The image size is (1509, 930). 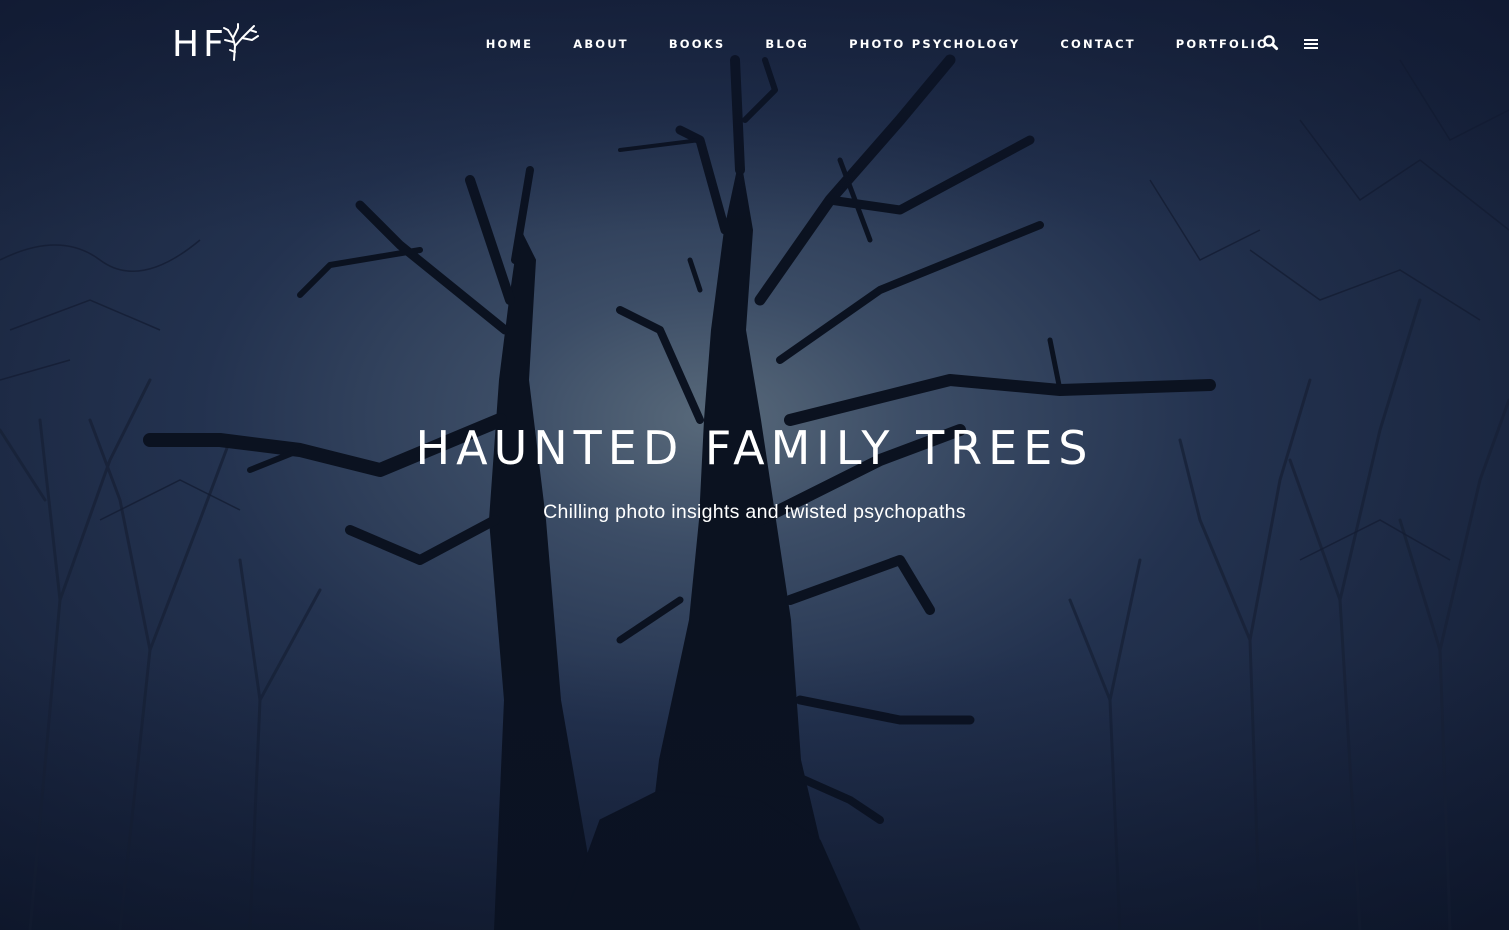 I want to click on nav-item-photo-psychology: PHOTO PSYCHOLOGY, so click(x=934, y=44).